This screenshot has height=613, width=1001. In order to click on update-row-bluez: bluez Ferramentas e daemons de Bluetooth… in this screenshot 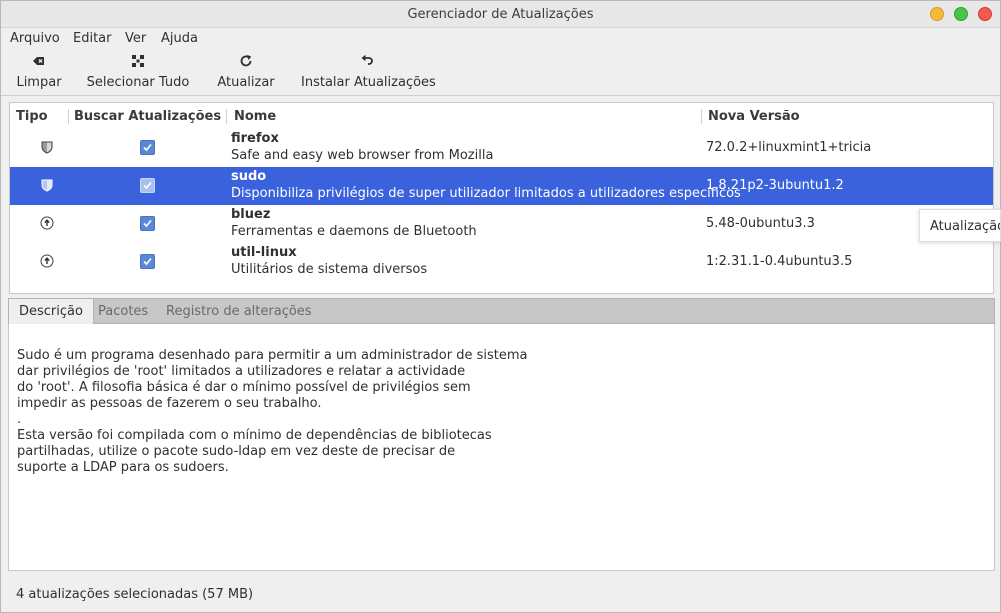, I will do `click(501, 224)`.